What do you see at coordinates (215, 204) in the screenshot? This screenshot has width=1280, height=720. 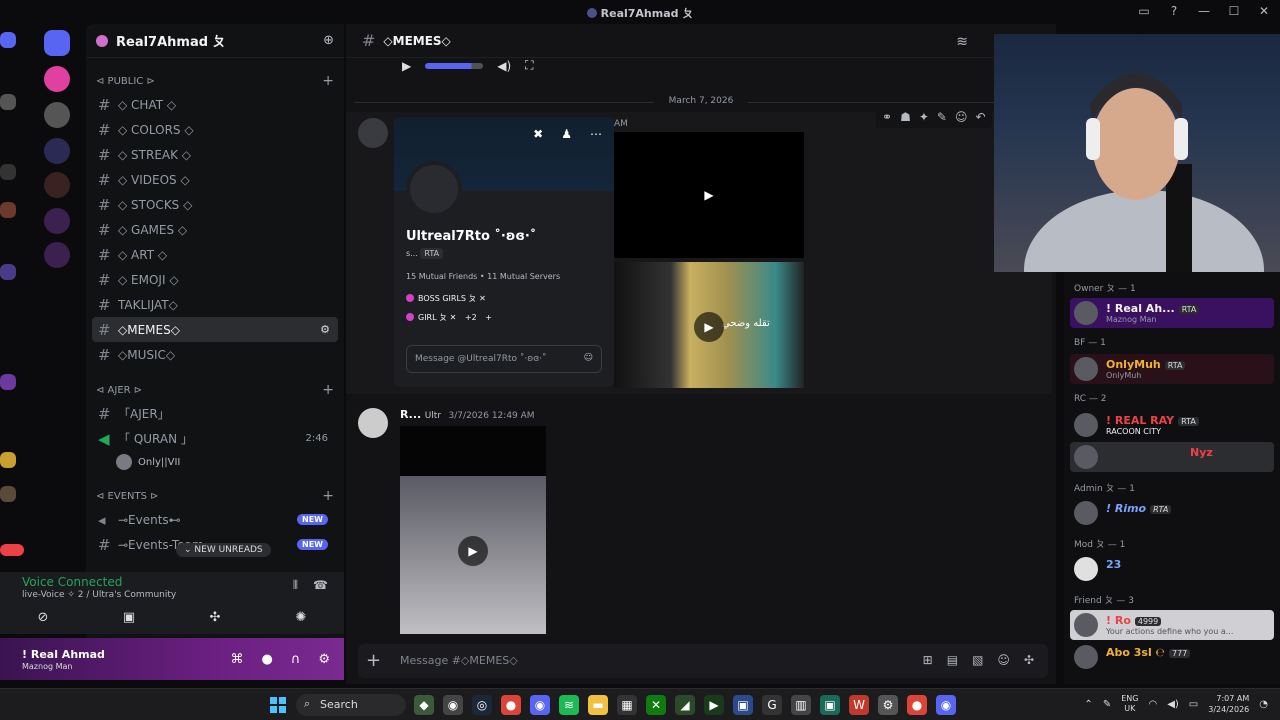 I see `channel-stocks: # ◇ STOCKS ◇` at bounding box center [215, 204].